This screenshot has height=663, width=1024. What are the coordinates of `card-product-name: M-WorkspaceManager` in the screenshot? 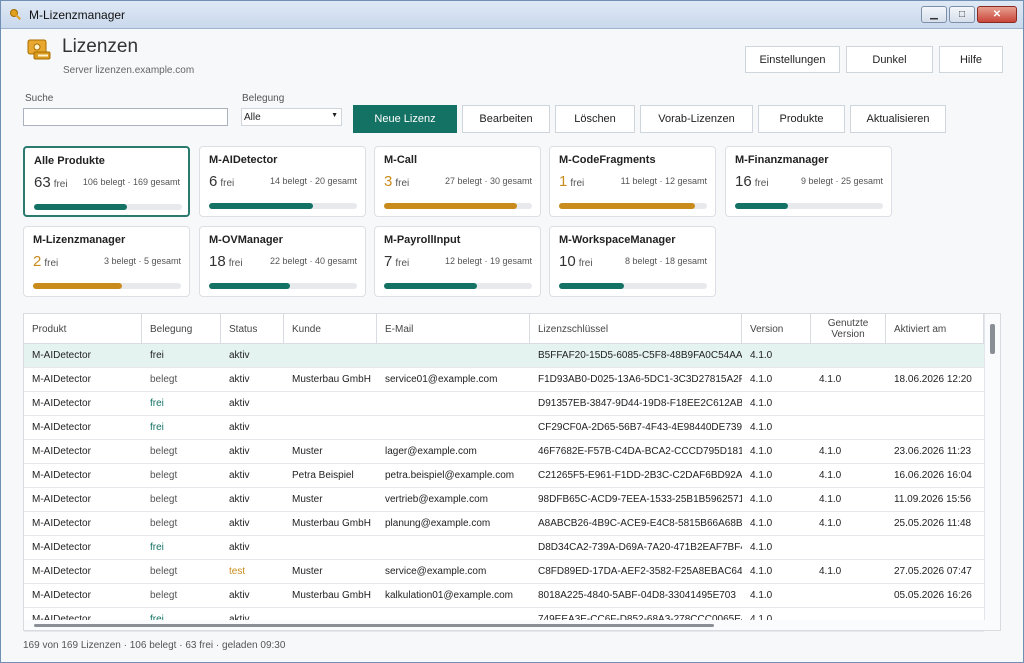 It's located at (617, 240).